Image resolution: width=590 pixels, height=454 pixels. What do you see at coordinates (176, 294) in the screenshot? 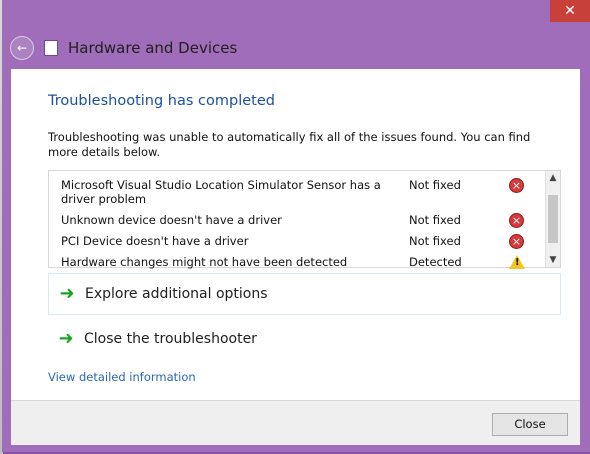
I see `explore-label: Explore additional options` at bounding box center [176, 294].